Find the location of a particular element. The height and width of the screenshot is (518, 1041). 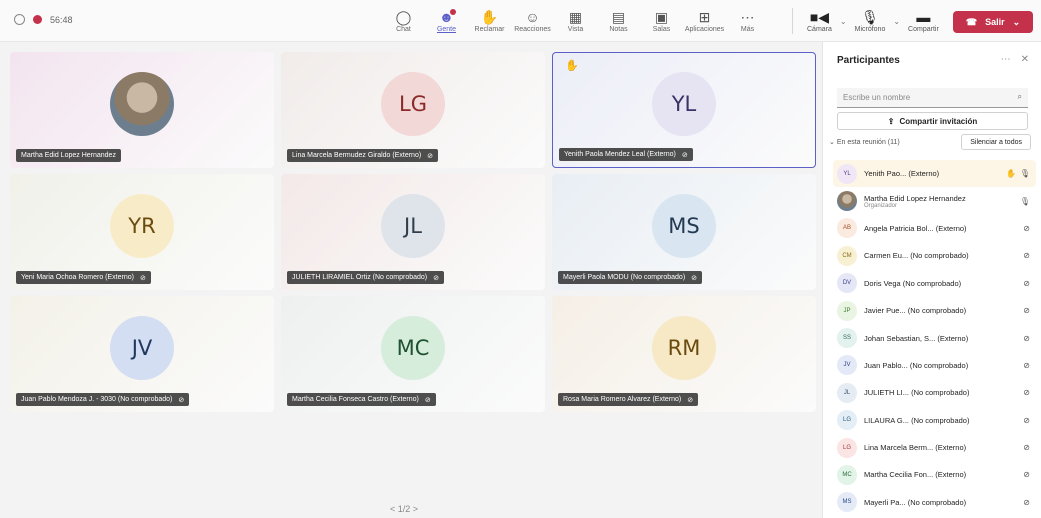

participant-row: DV Doris Vega (No comprobado) ⊘ is located at coordinates (934, 283).